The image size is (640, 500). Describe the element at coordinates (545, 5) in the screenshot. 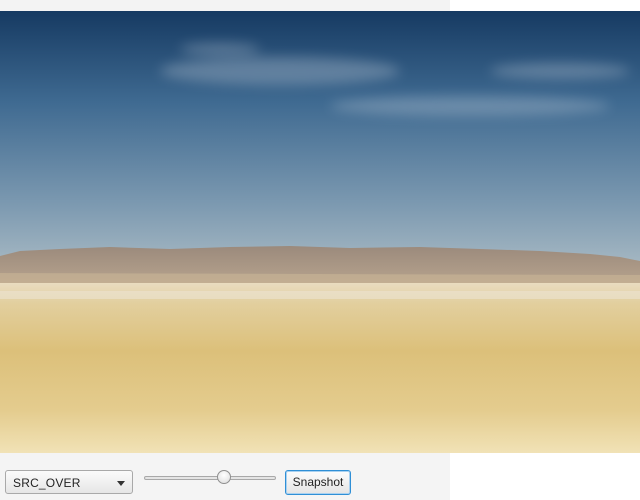

I see `top-blank-area` at that location.